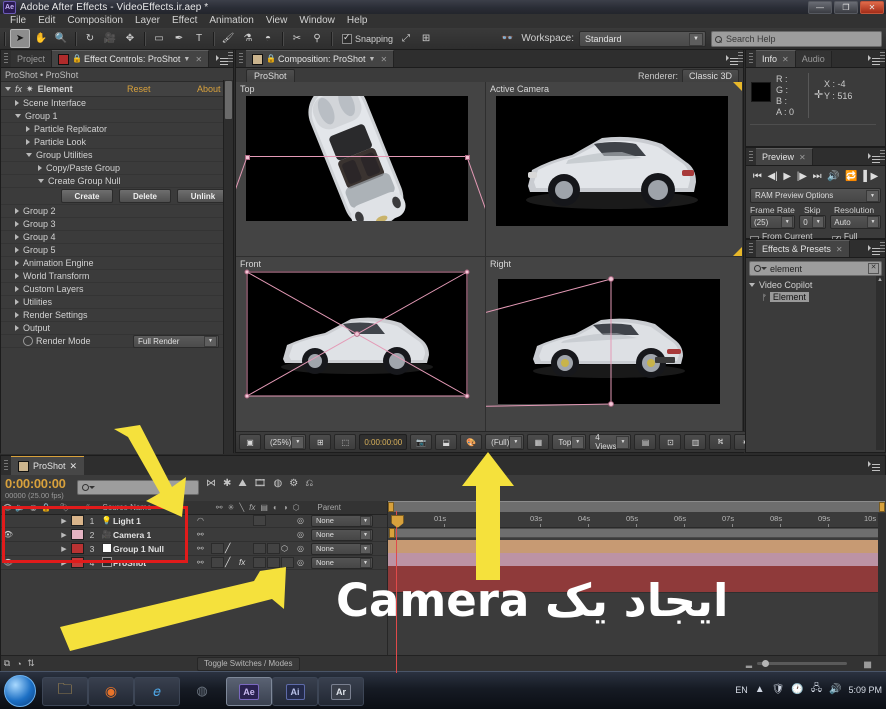 The height and width of the screenshot is (709, 886). I want to click on rapid-preview-icon: ⊡, so click(670, 442).